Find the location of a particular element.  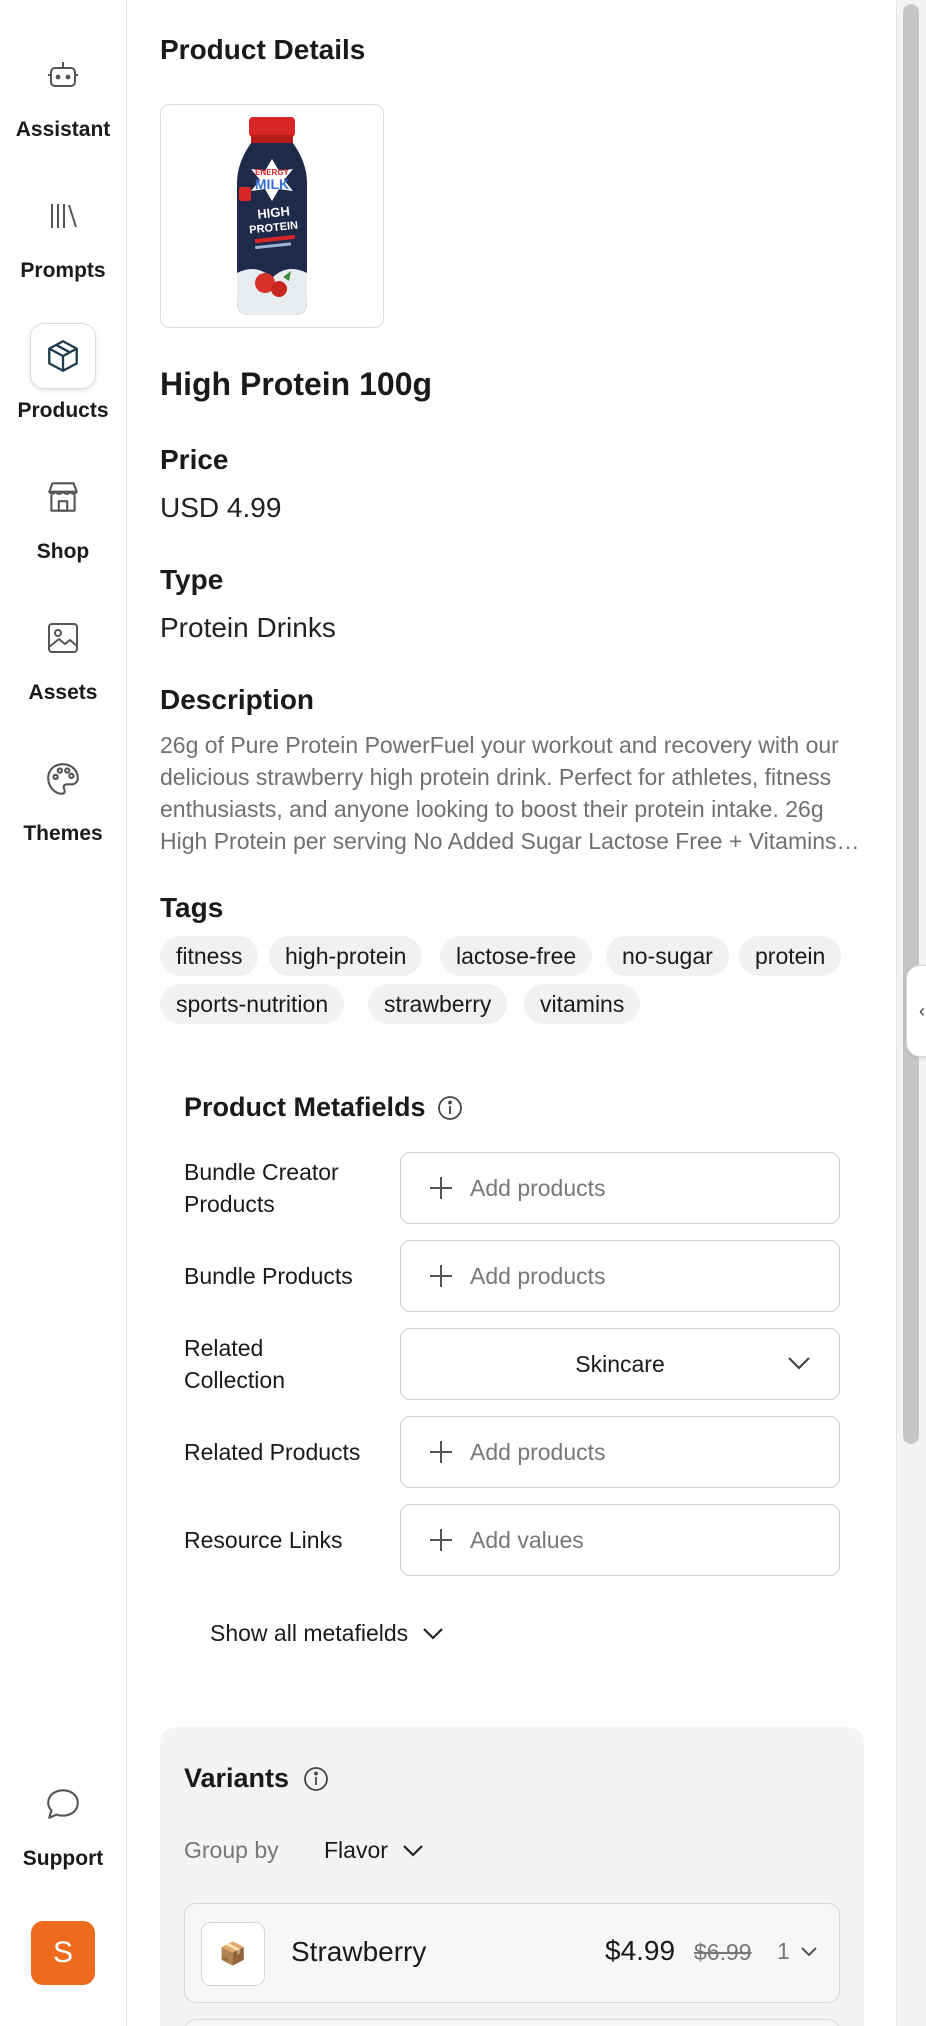

bundle-products-field: Add products is located at coordinates (620, 1276).